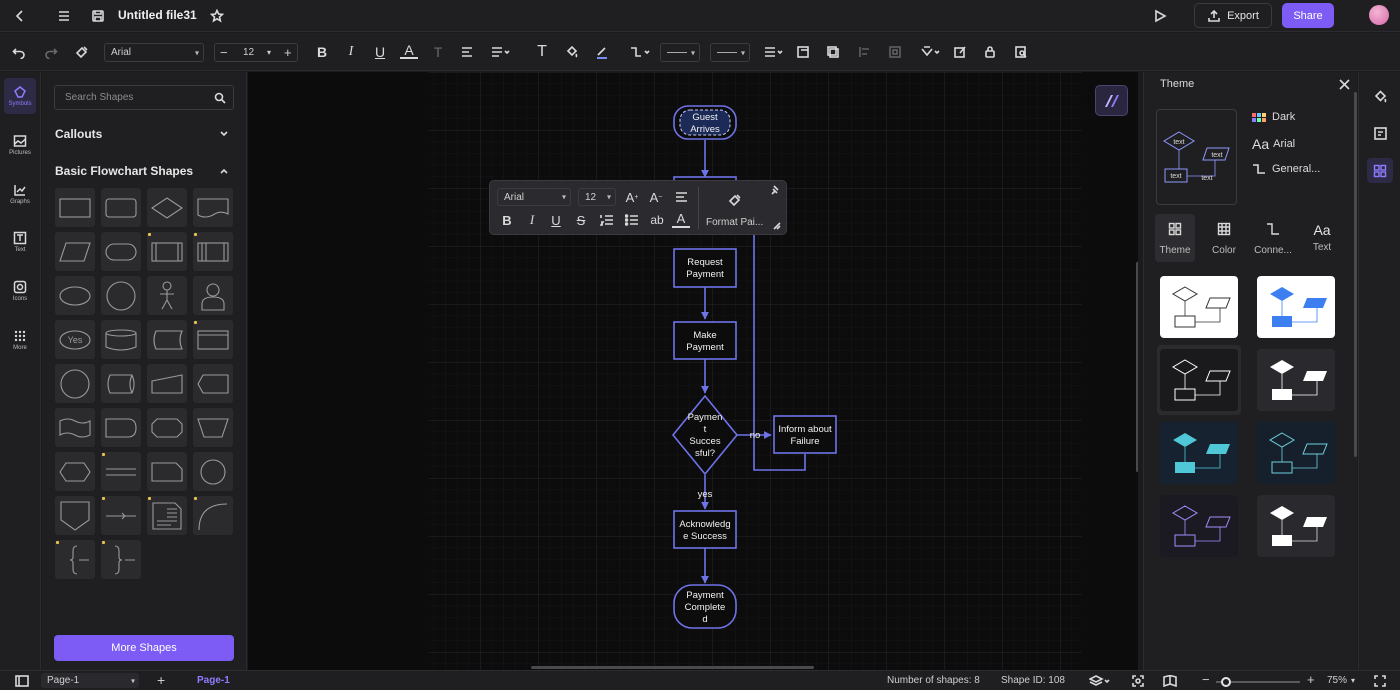 The image size is (1400, 690). What do you see at coordinates (1379, 15) in the screenshot?
I see `avatar` at bounding box center [1379, 15].